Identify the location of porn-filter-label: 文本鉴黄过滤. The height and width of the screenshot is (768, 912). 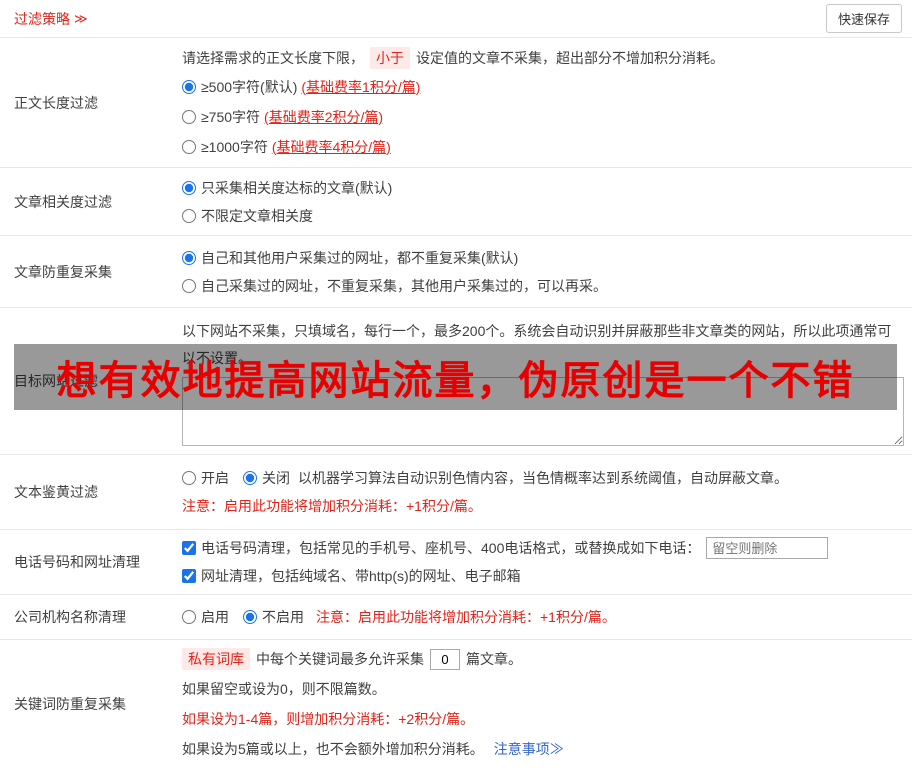
(56, 492).